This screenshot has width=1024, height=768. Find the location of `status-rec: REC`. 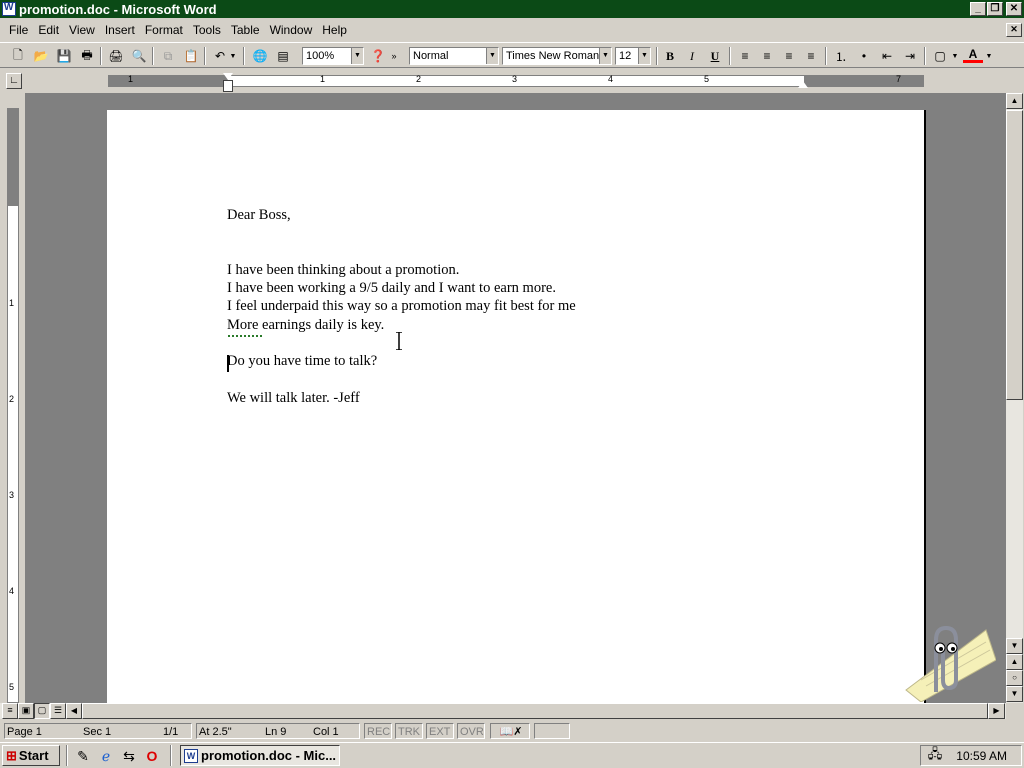

status-rec: REC is located at coordinates (378, 731).